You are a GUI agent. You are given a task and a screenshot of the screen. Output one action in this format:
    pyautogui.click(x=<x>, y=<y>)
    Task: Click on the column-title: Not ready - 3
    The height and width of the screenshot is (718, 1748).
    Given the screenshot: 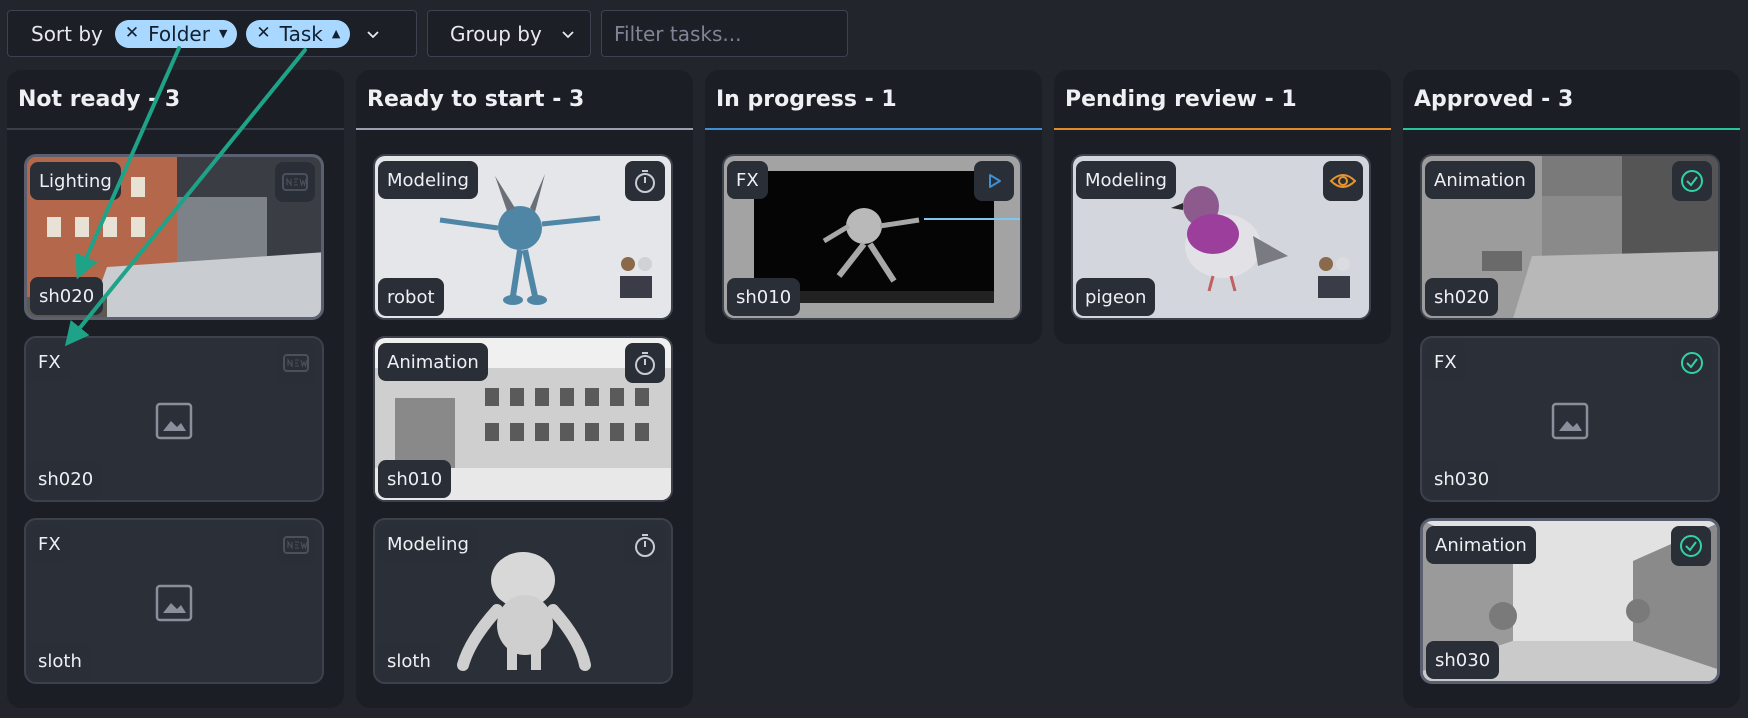 What is the action you would take?
    pyautogui.click(x=99, y=99)
    